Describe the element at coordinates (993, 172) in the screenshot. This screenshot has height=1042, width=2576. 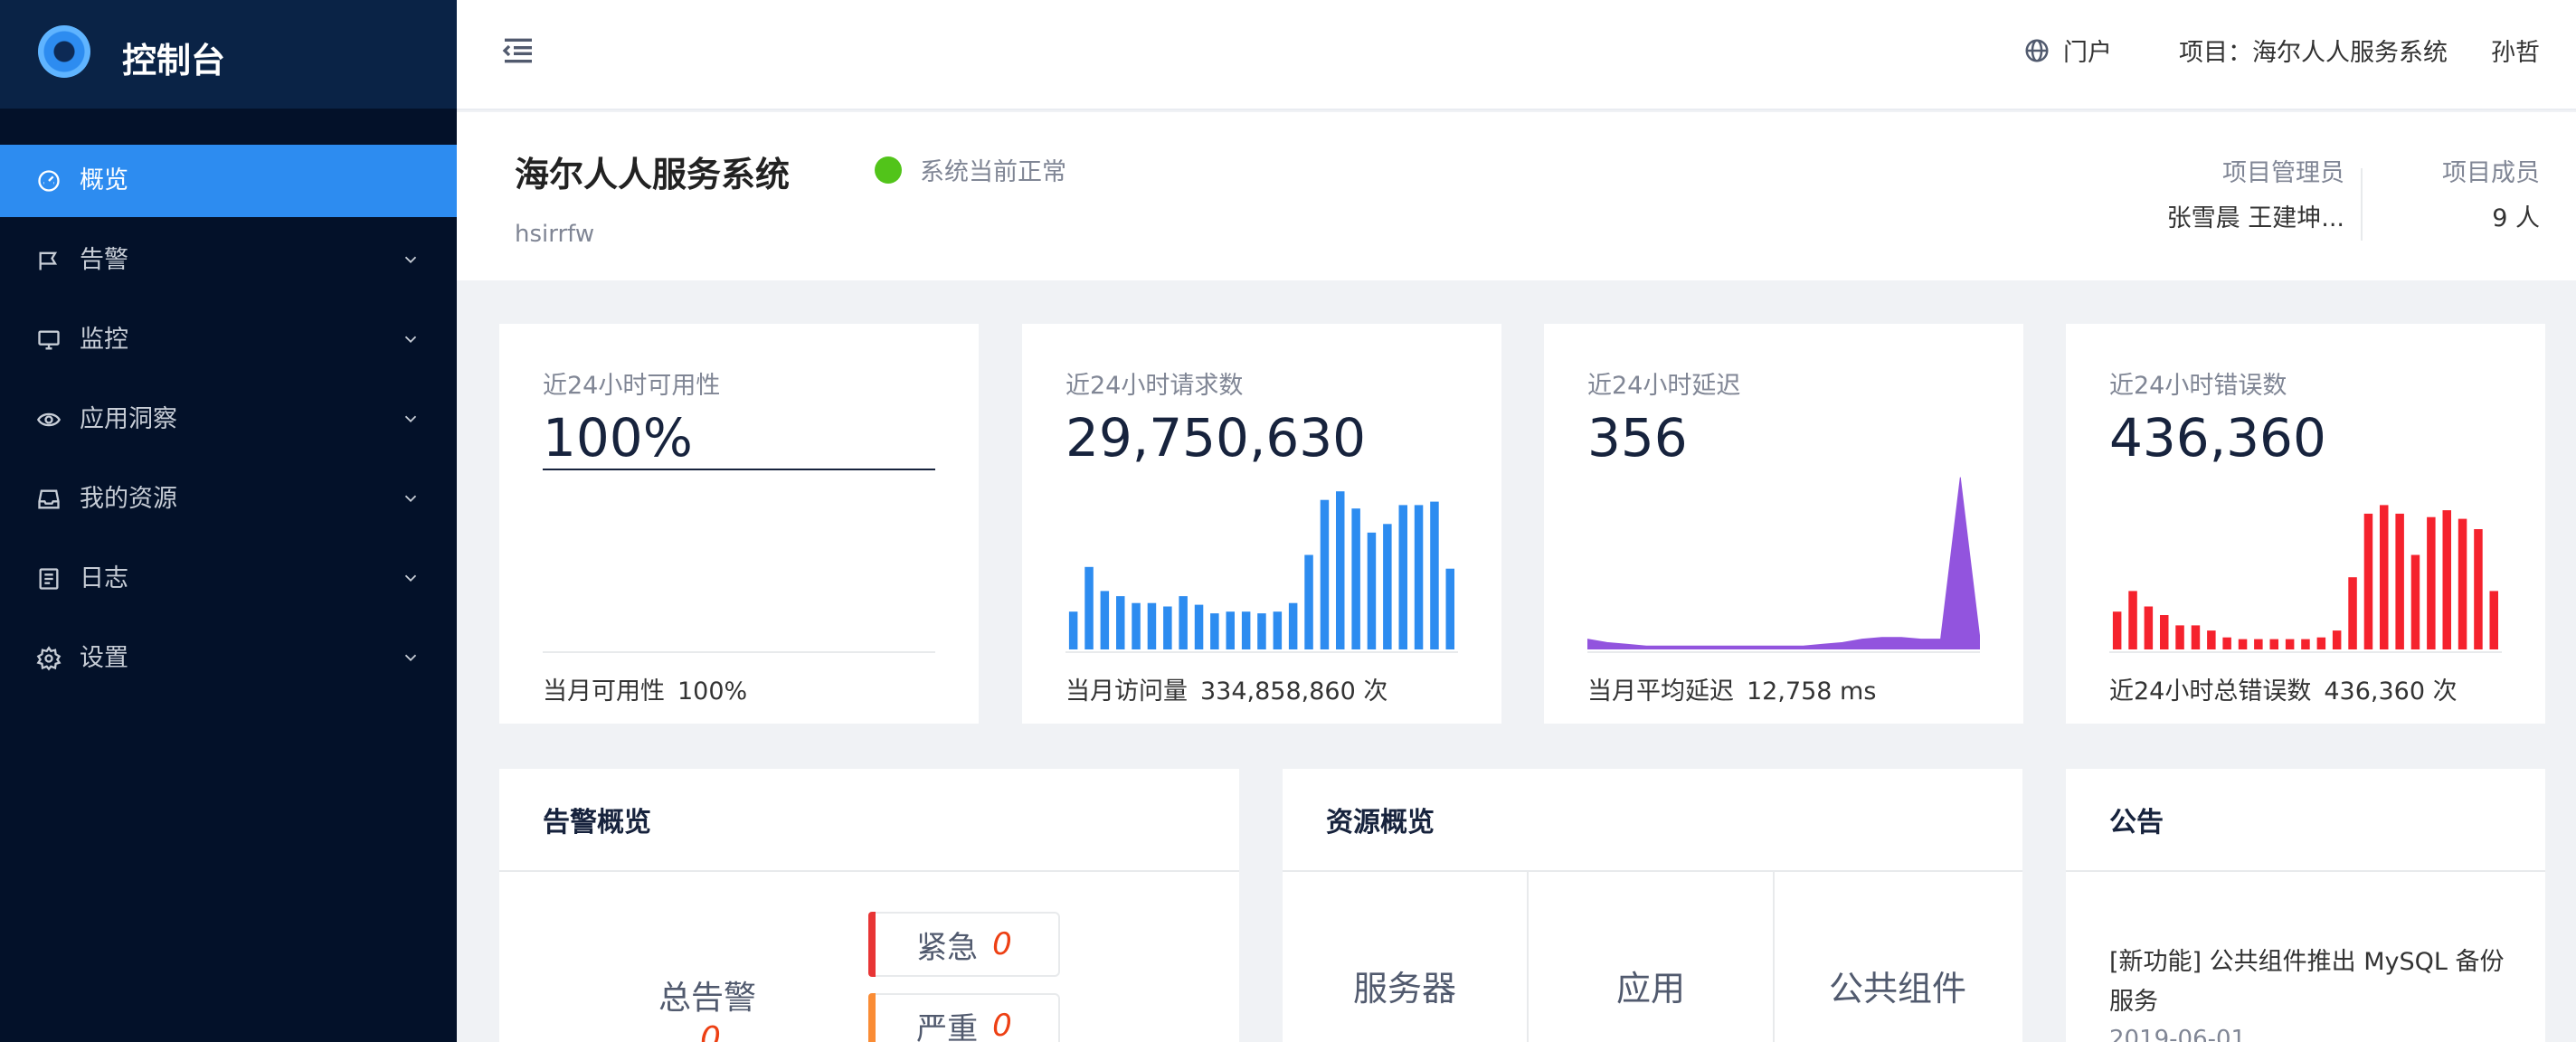
I see `status-text: 系统当前正常` at that location.